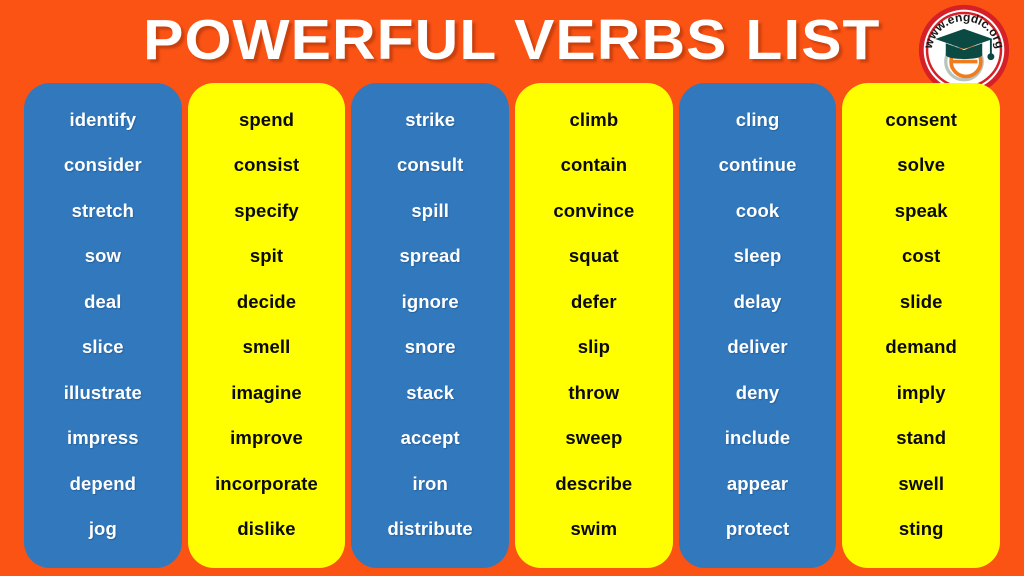 Image resolution: width=1024 pixels, height=576 pixels. Describe the element at coordinates (921, 347) in the screenshot. I see `verb-item: demand` at that location.